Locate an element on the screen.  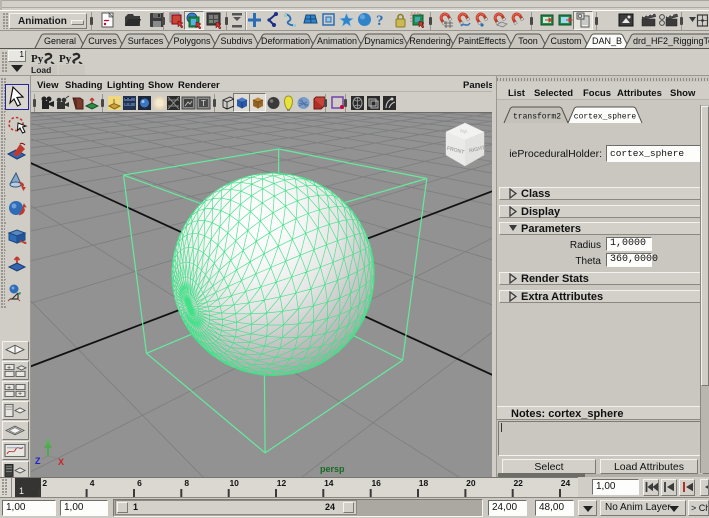
svg-text: 20 is located at coordinates (471, 483).